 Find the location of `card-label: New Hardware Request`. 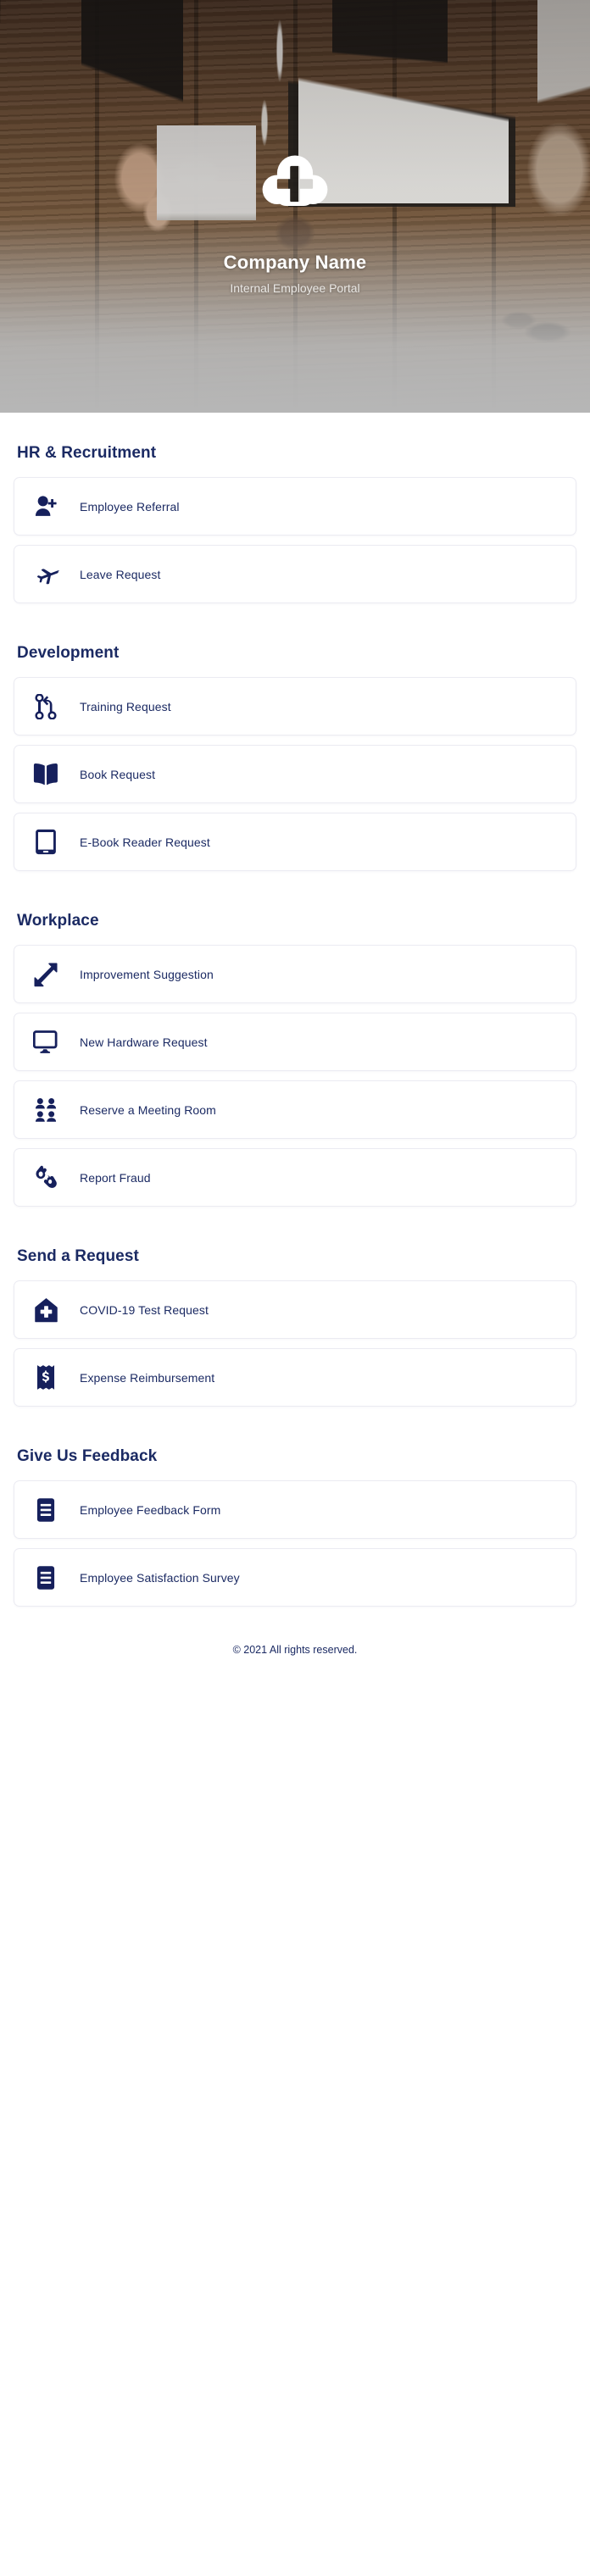

card-label: New Hardware Request is located at coordinates (144, 1042).